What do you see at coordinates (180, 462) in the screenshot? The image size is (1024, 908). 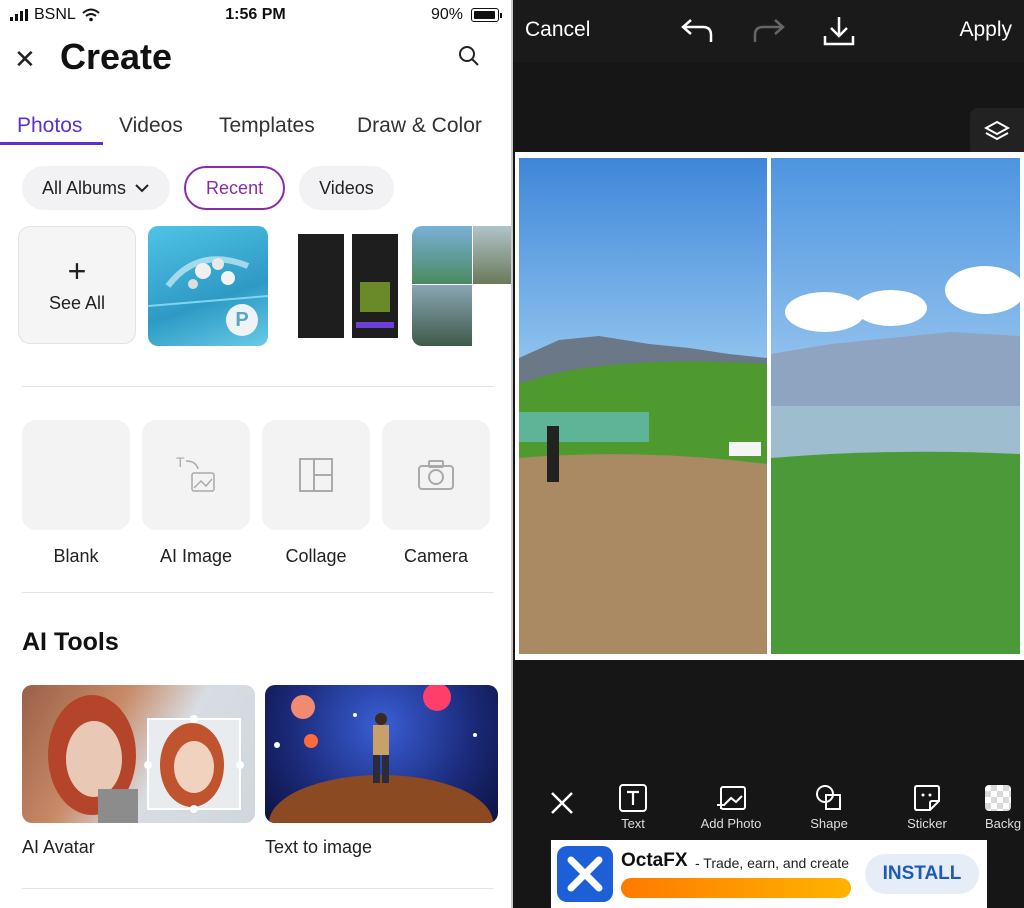 I see `svg-text: T` at bounding box center [180, 462].